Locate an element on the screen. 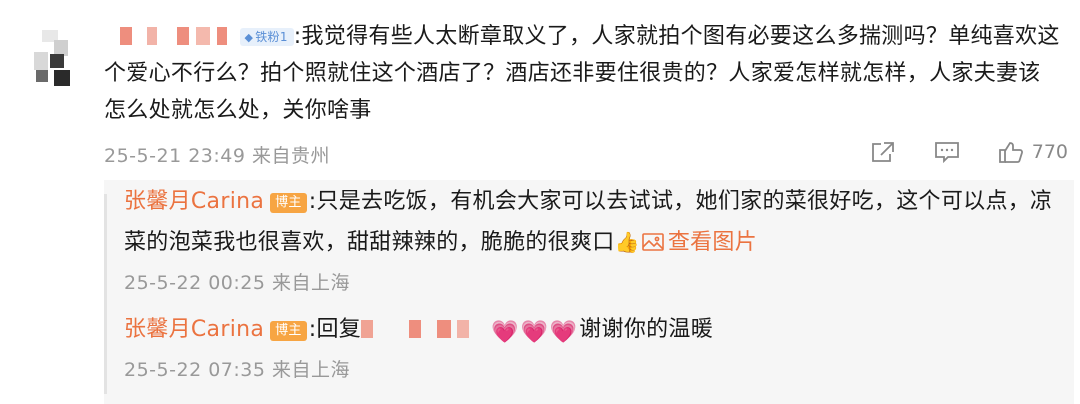  comment-line: ◆ 铁粉1:我觉得有些人太断章取义了，人家就拍个图有必要这么多揣测吗？单纯喜欢这 is located at coordinates (584, 36).